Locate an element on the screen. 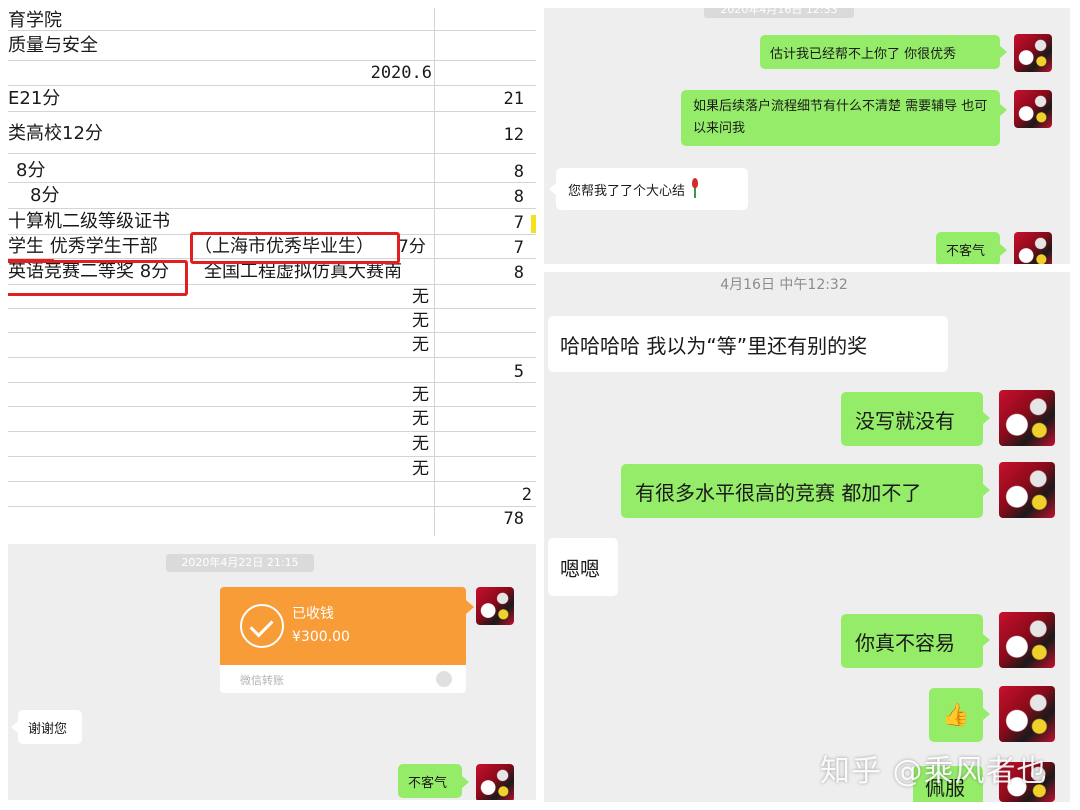  sheet-row-label-extra: 全国工程虚拟仿真大赛南 is located at coordinates (303, 271).